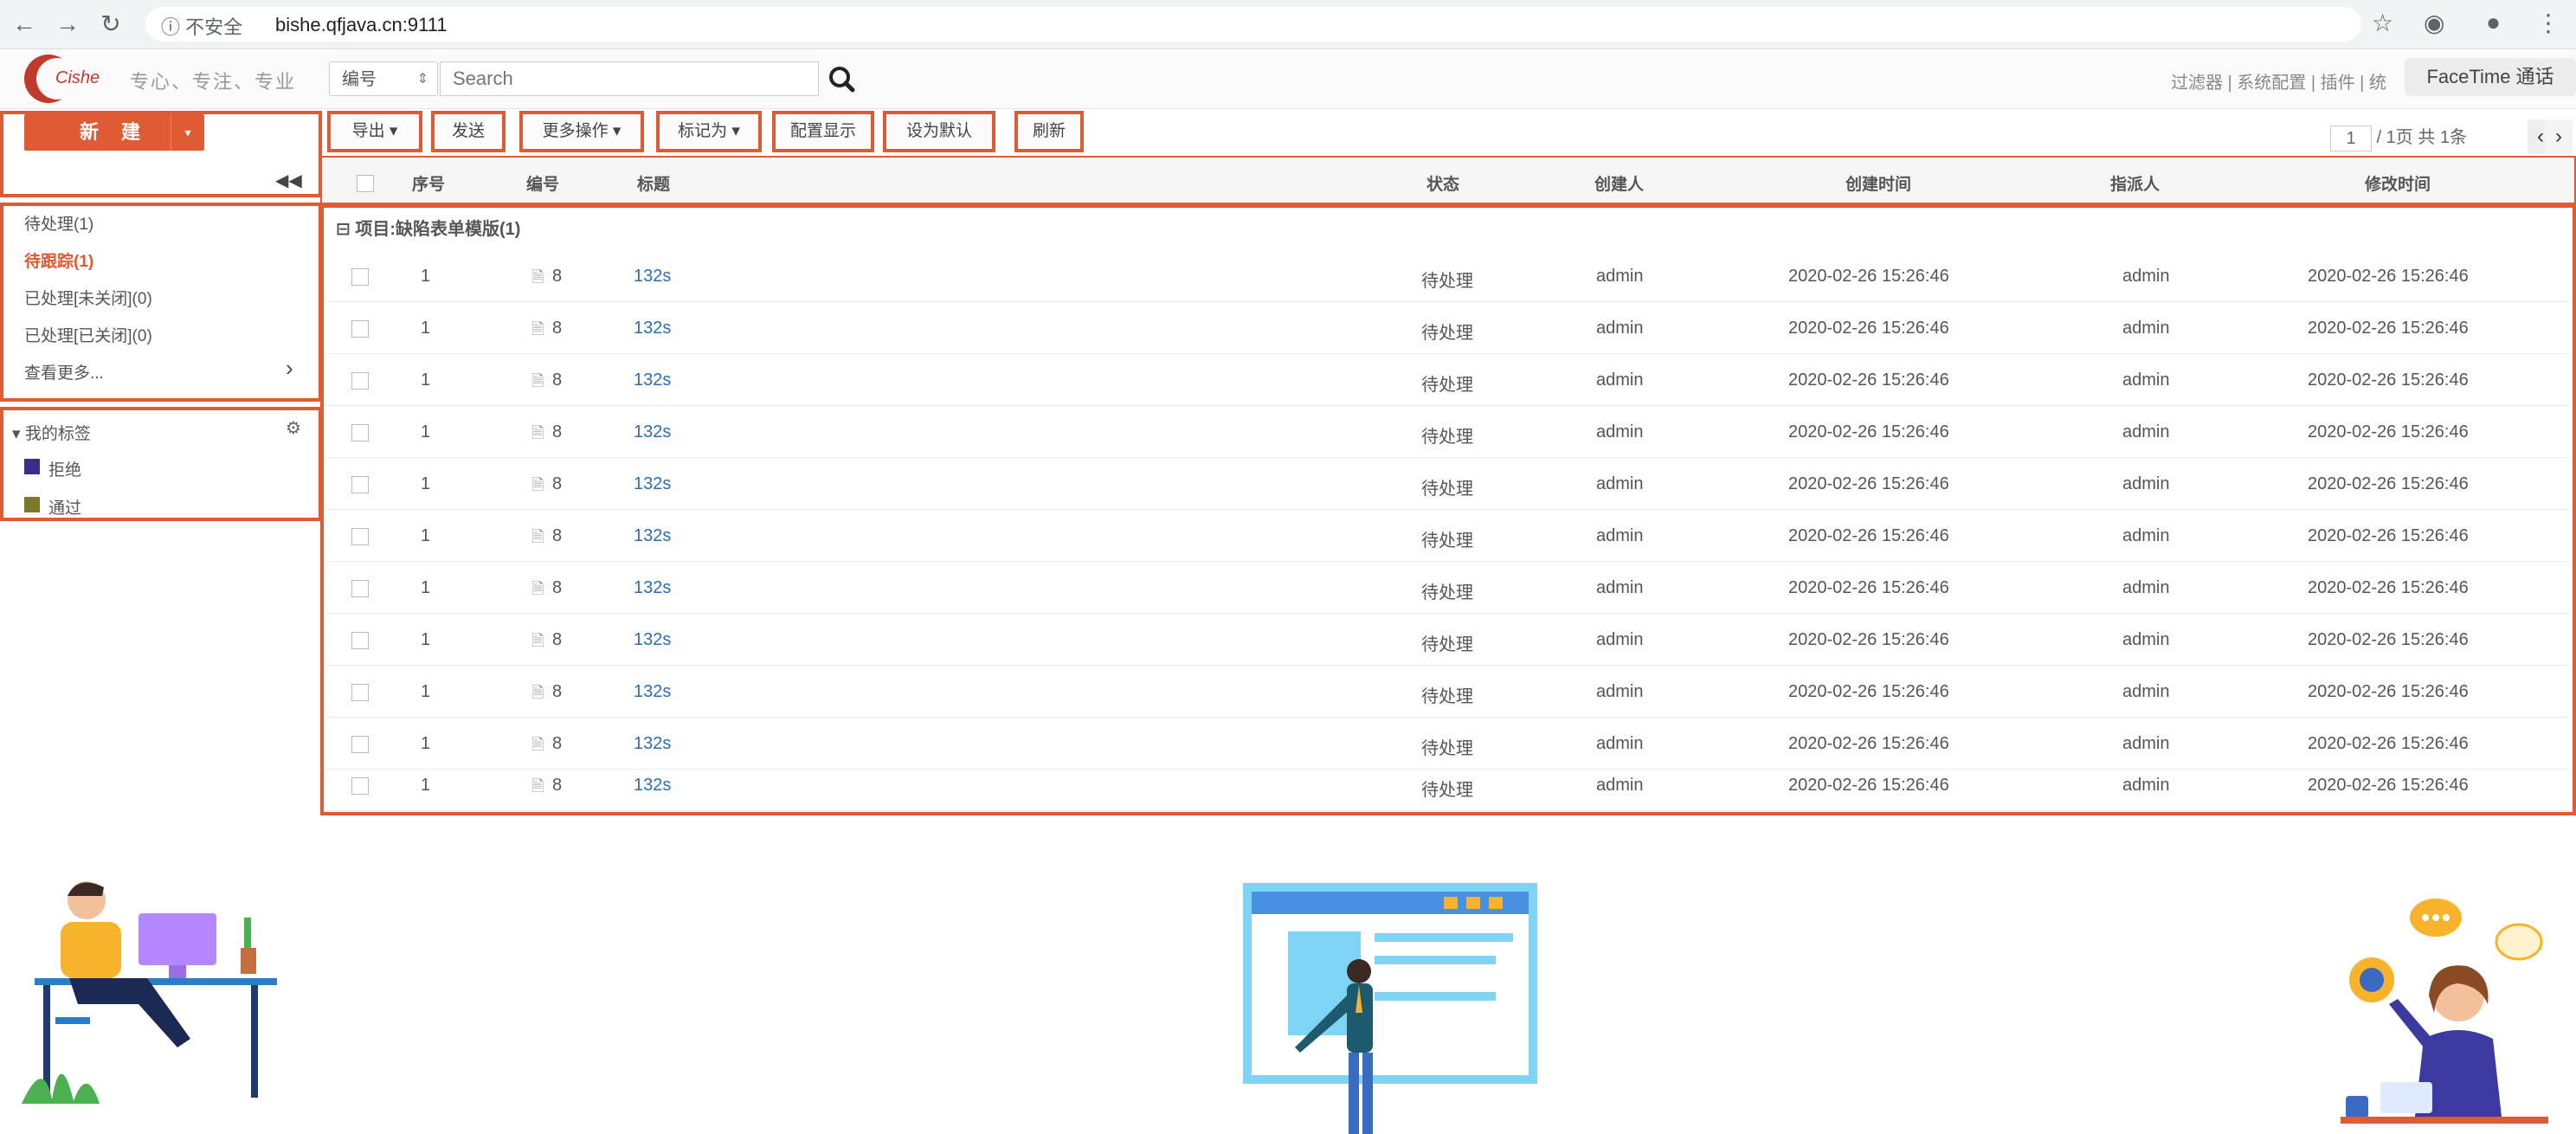  I want to click on send-button: 发送, so click(468, 131).